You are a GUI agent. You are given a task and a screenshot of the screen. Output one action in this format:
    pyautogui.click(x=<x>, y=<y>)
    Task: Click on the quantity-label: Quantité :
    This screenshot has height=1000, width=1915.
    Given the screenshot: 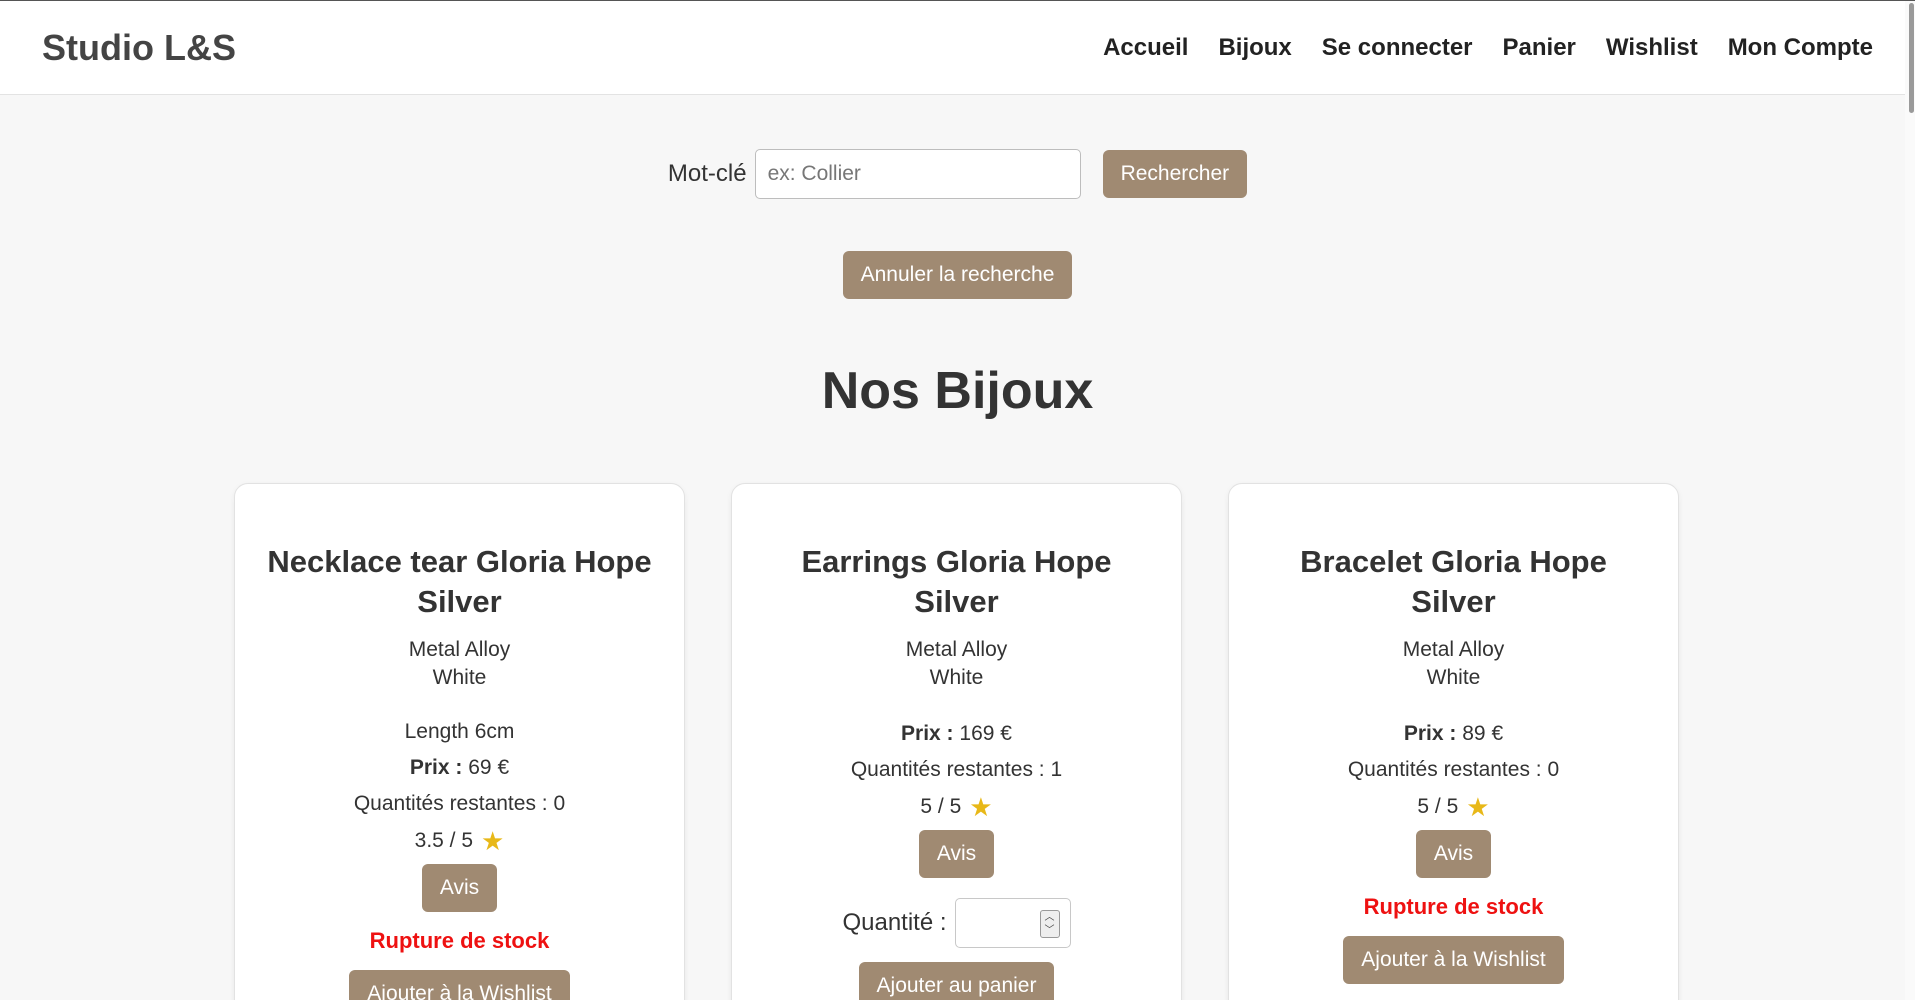 What is the action you would take?
    pyautogui.click(x=894, y=922)
    